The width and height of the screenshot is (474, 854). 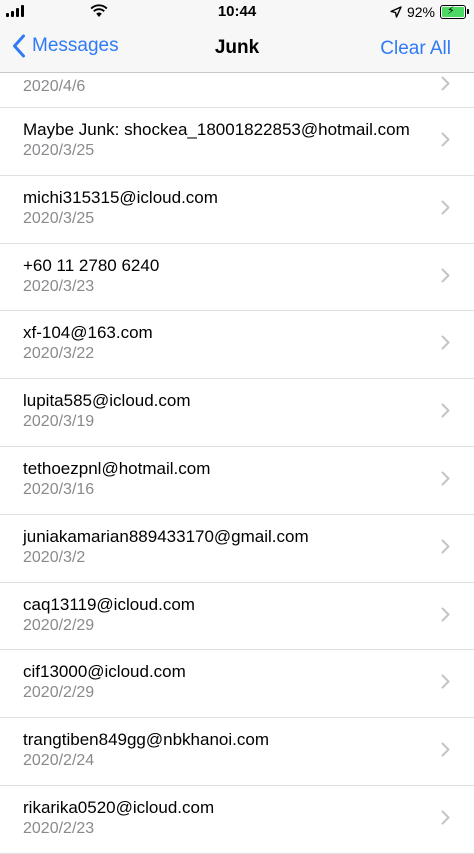 What do you see at coordinates (59, 489) in the screenshot?
I see `message-date: 2020/3/16` at bounding box center [59, 489].